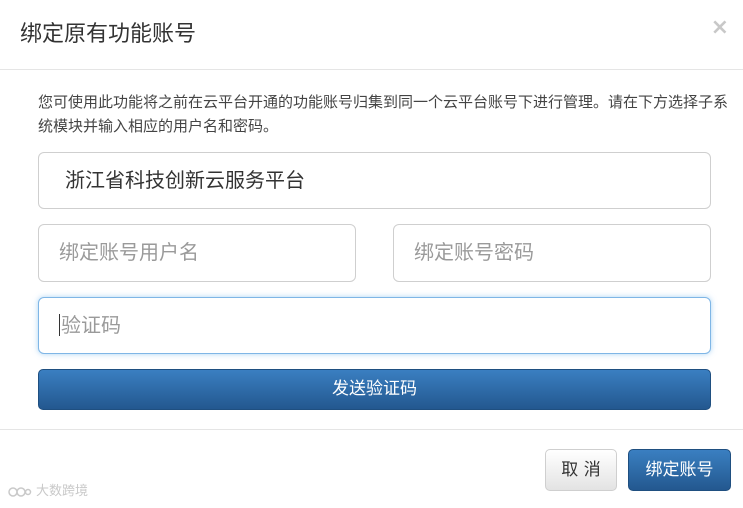  What do you see at coordinates (679, 470) in the screenshot?
I see `bind-account-button: 绑定账号` at bounding box center [679, 470].